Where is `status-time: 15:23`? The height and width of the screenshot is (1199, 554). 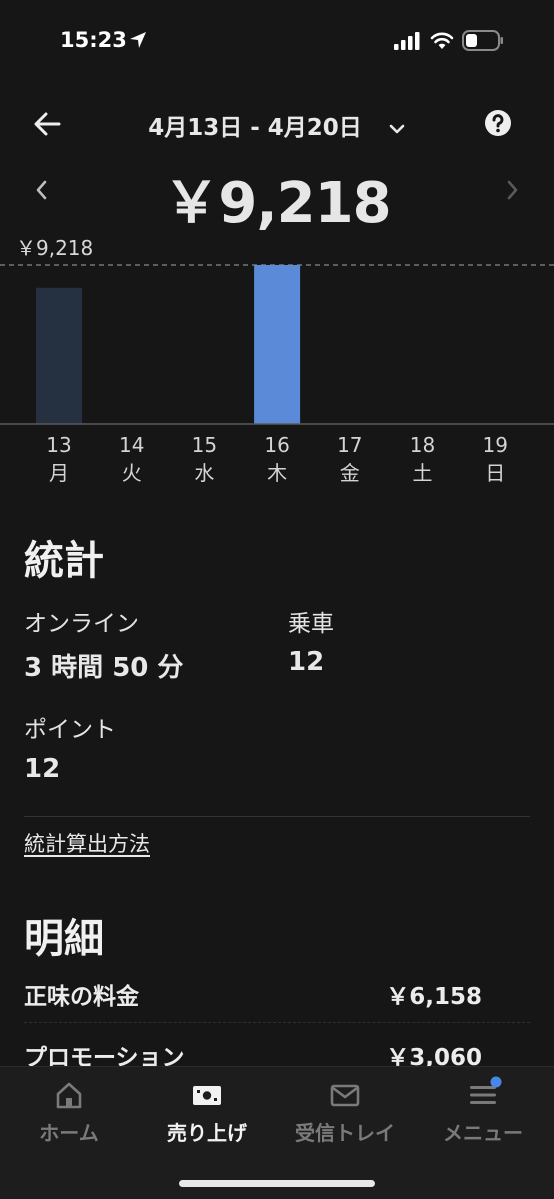
status-time: 15:23 is located at coordinates (93, 40).